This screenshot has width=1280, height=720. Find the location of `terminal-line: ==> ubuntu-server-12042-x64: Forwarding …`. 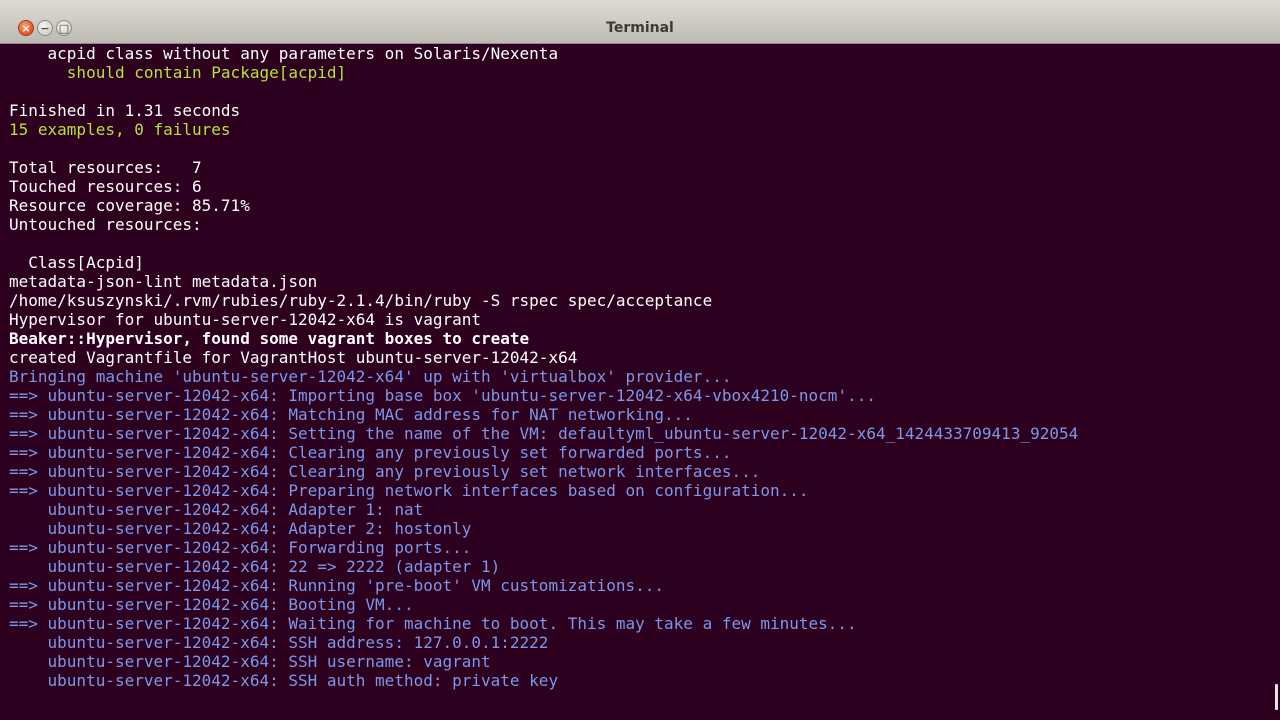

terminal-line: ==> ubuntu-server-12042-x64: Forwarding … is located at coordinates (240, 547).